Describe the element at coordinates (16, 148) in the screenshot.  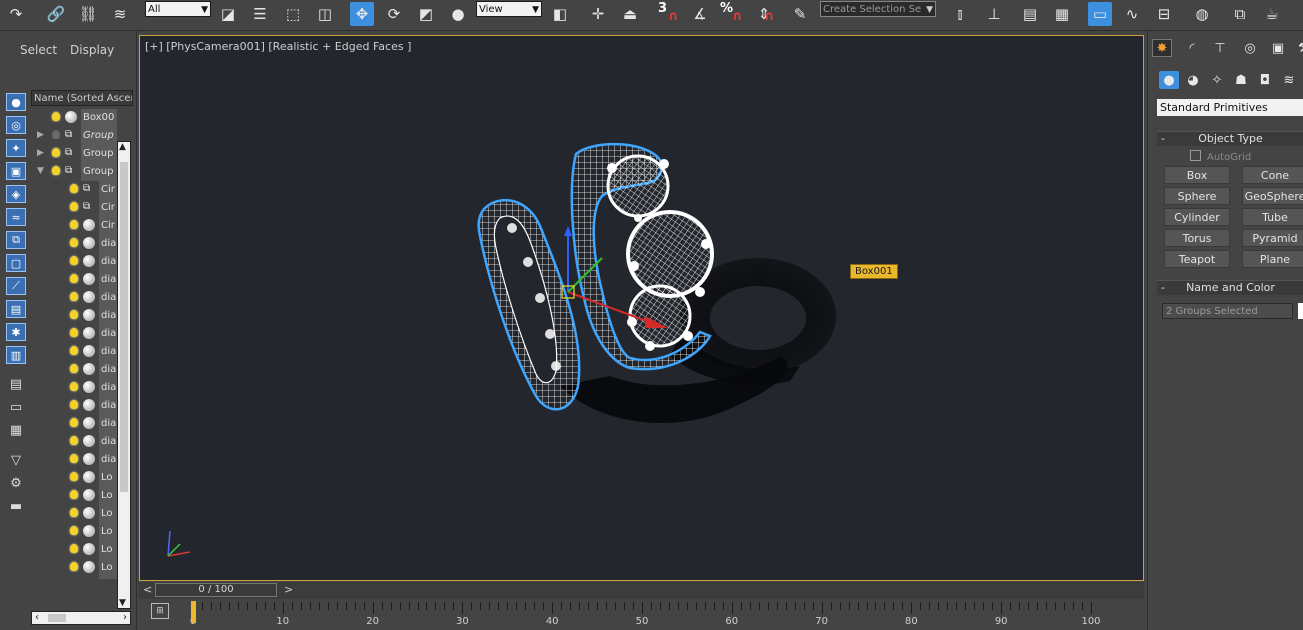
I see `display-lights-icon: ✦` at that location.